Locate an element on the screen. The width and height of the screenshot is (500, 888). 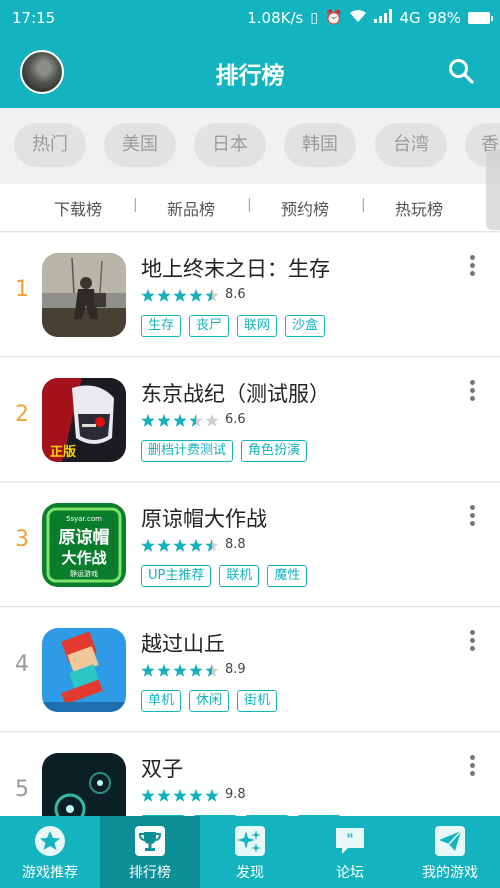
region-tab-us: 美国 is located at coordinates (140, 145).